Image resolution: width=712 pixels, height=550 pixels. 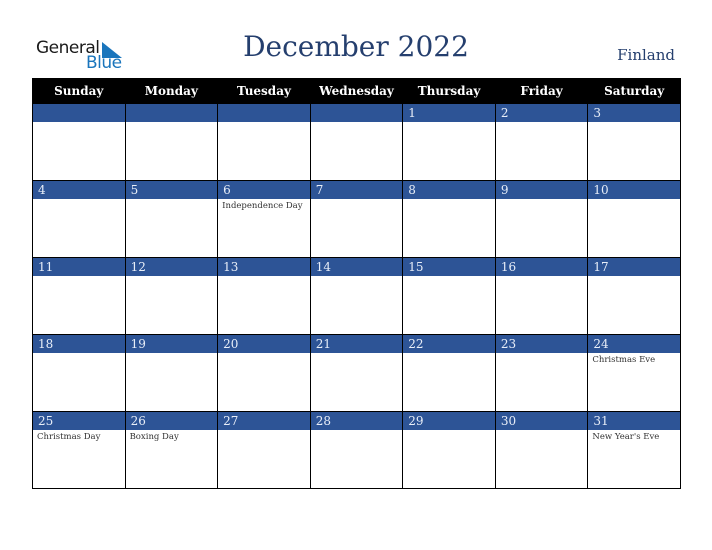 I want to click on day-number: 2, so click(x=541, y=113).